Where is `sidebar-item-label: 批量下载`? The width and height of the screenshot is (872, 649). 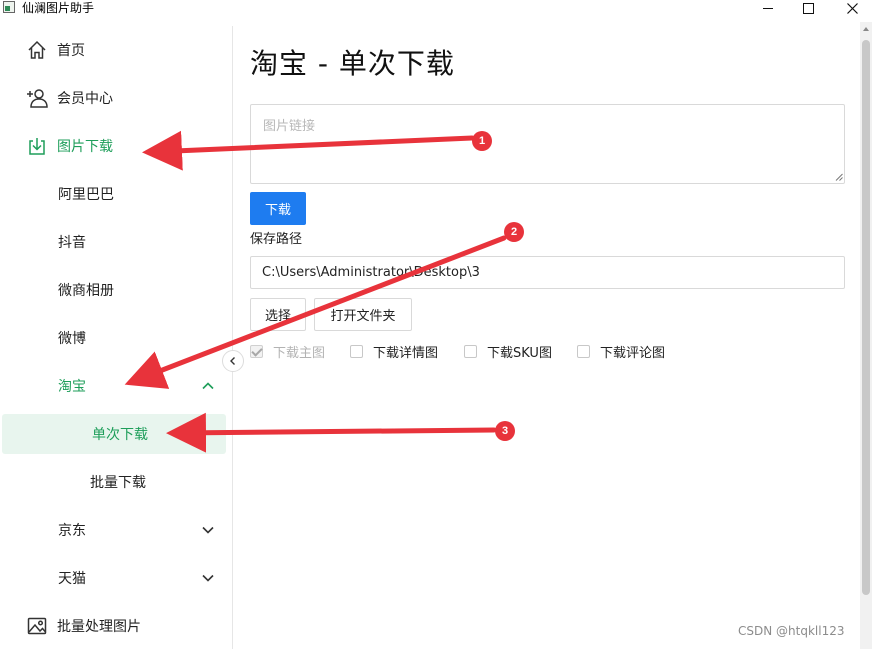
sidebar-item-label: 批量下载 is located at coordinates (118, 483).